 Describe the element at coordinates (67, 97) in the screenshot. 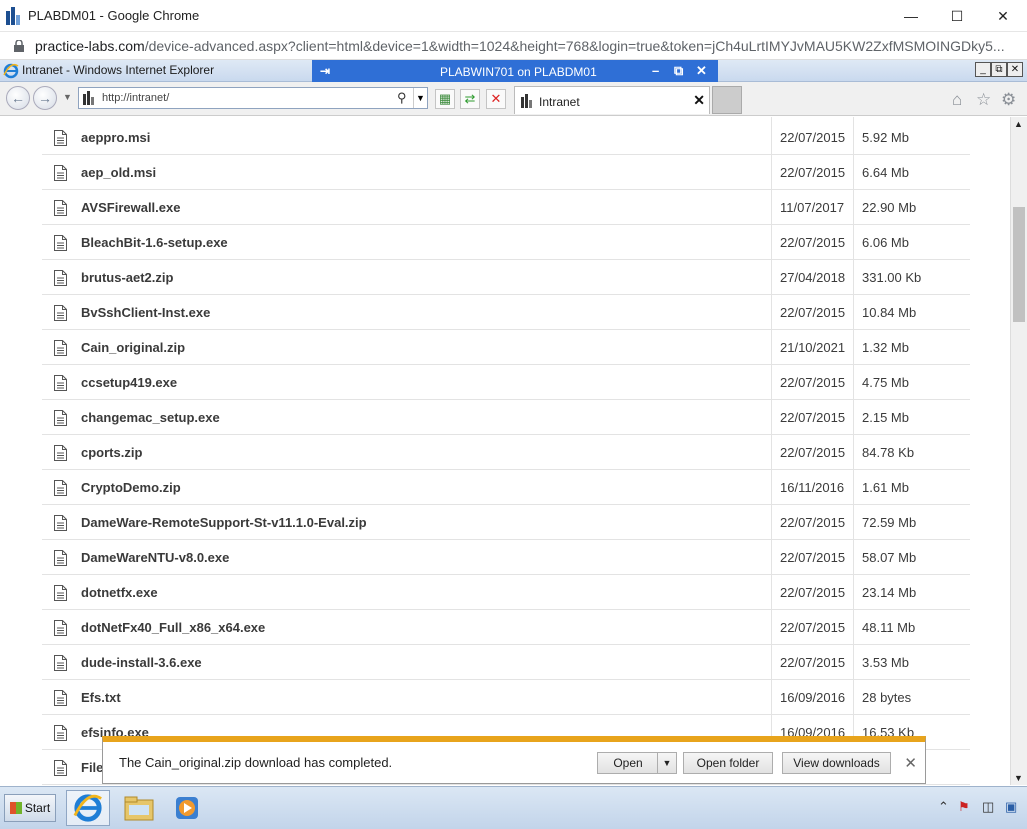

I see `history-dropdown-icon: ▼` at that location.